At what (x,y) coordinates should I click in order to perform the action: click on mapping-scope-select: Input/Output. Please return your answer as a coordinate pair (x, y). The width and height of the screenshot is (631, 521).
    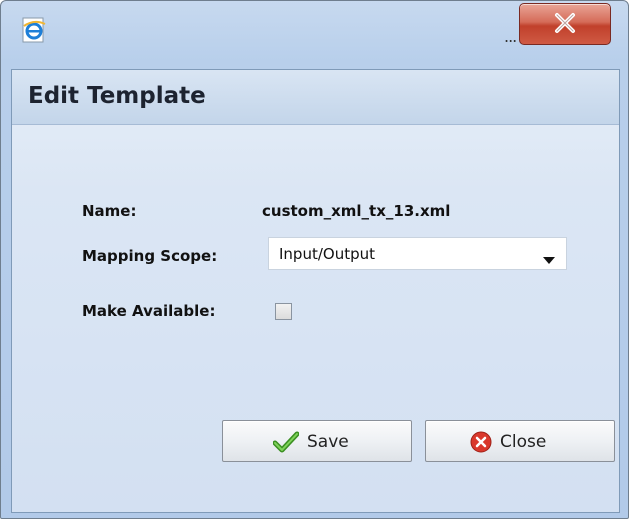
    Looking at the image, I should click on (417, 253).